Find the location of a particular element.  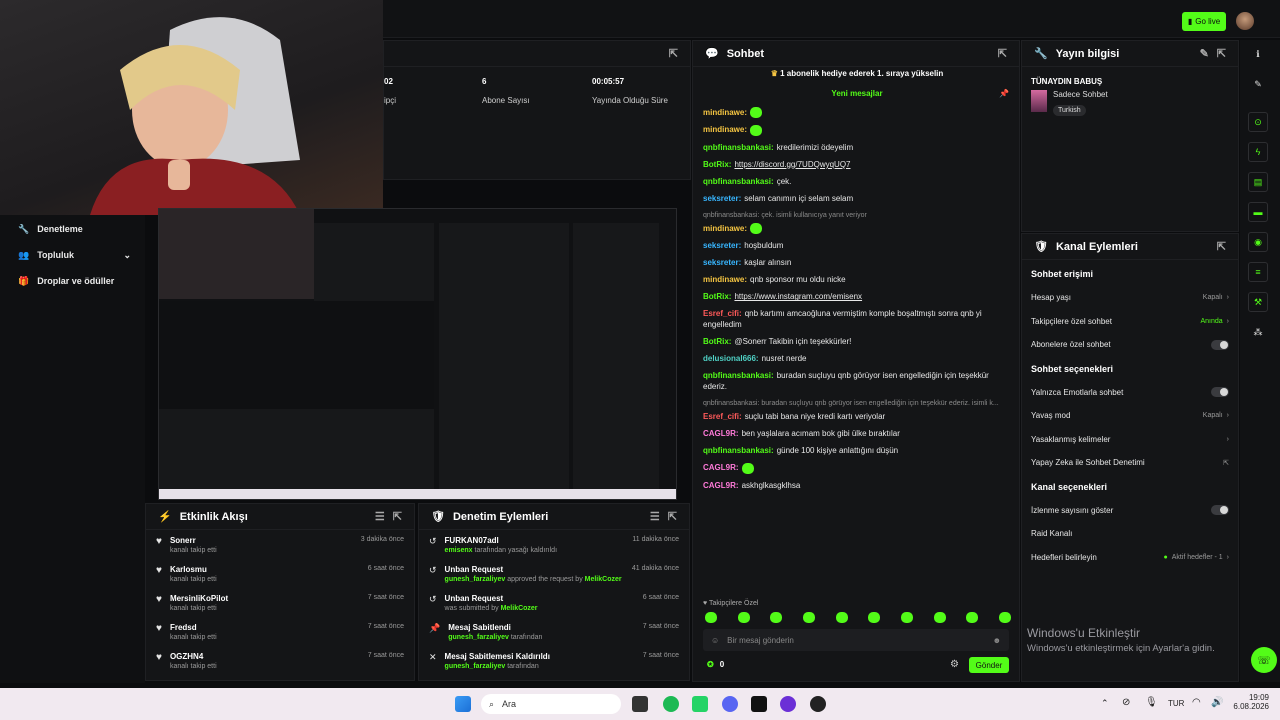

wrench-icon: ⚒ is located at coordinates (1258, 302).